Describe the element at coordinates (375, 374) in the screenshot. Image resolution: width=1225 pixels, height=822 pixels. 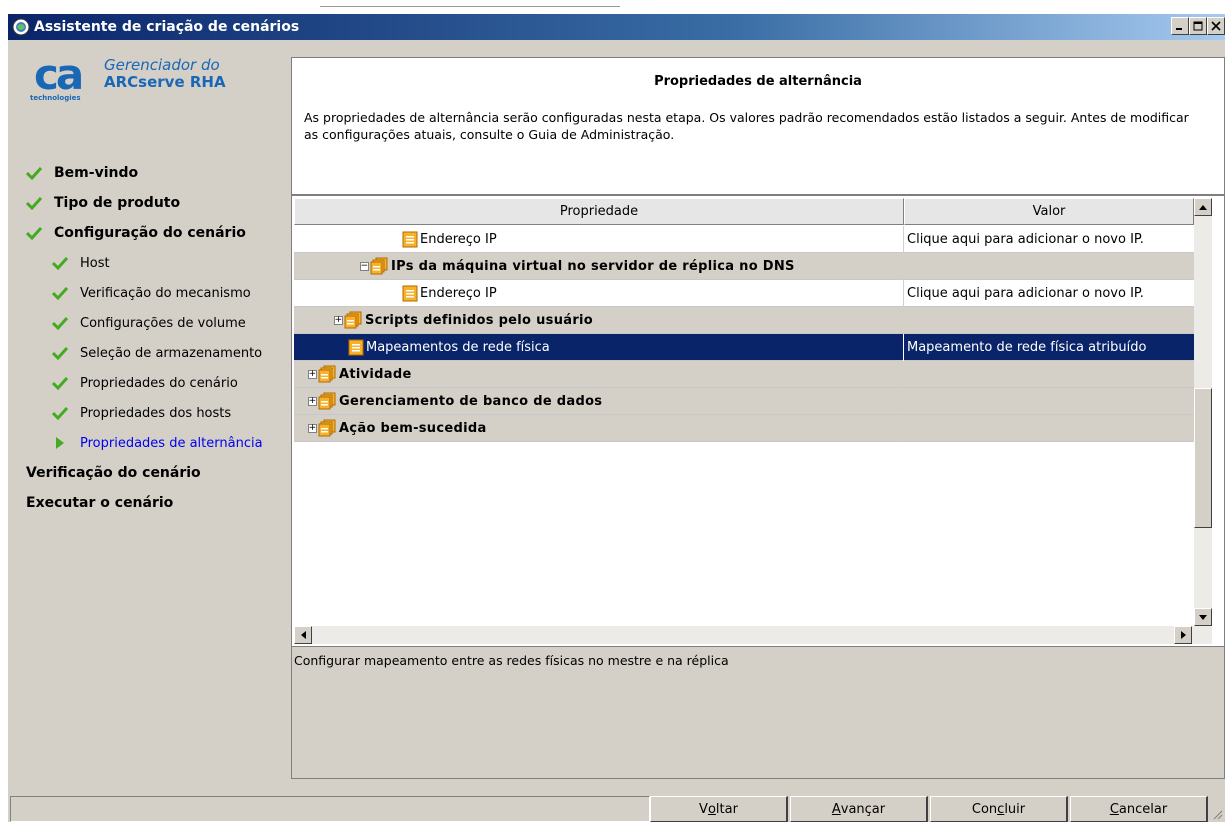
I see `property-label: Atividade` at that location.